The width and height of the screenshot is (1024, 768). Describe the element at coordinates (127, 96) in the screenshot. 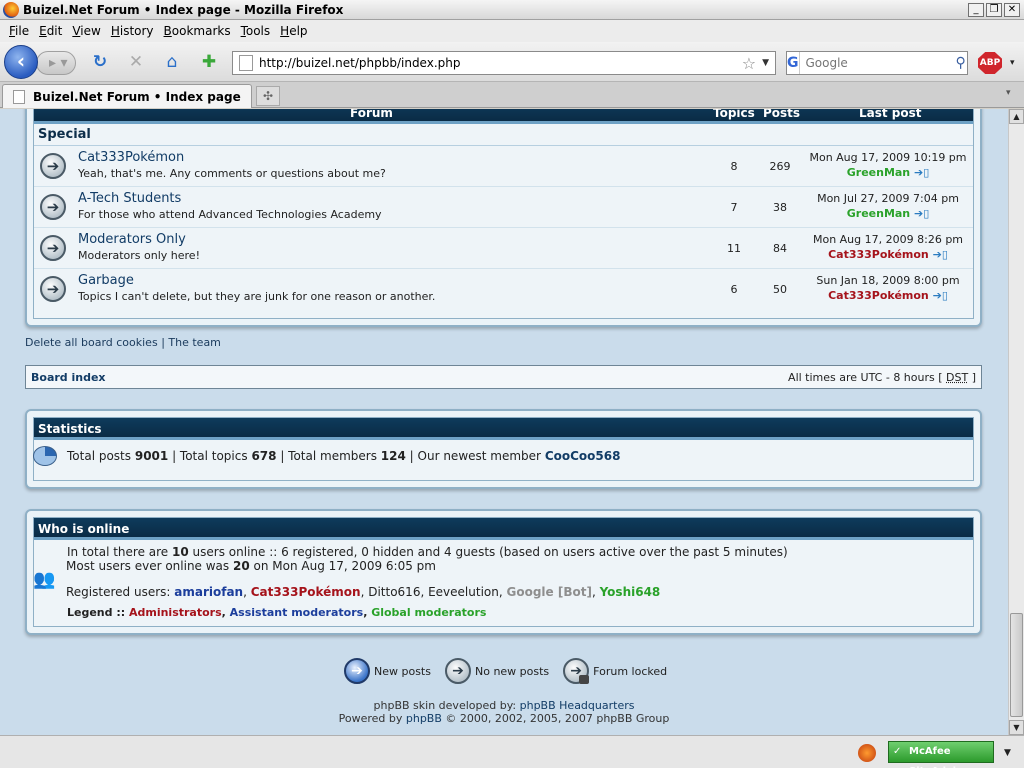

I see `tab-forum-index: Buizel.Net Forum • Index page` at that location.